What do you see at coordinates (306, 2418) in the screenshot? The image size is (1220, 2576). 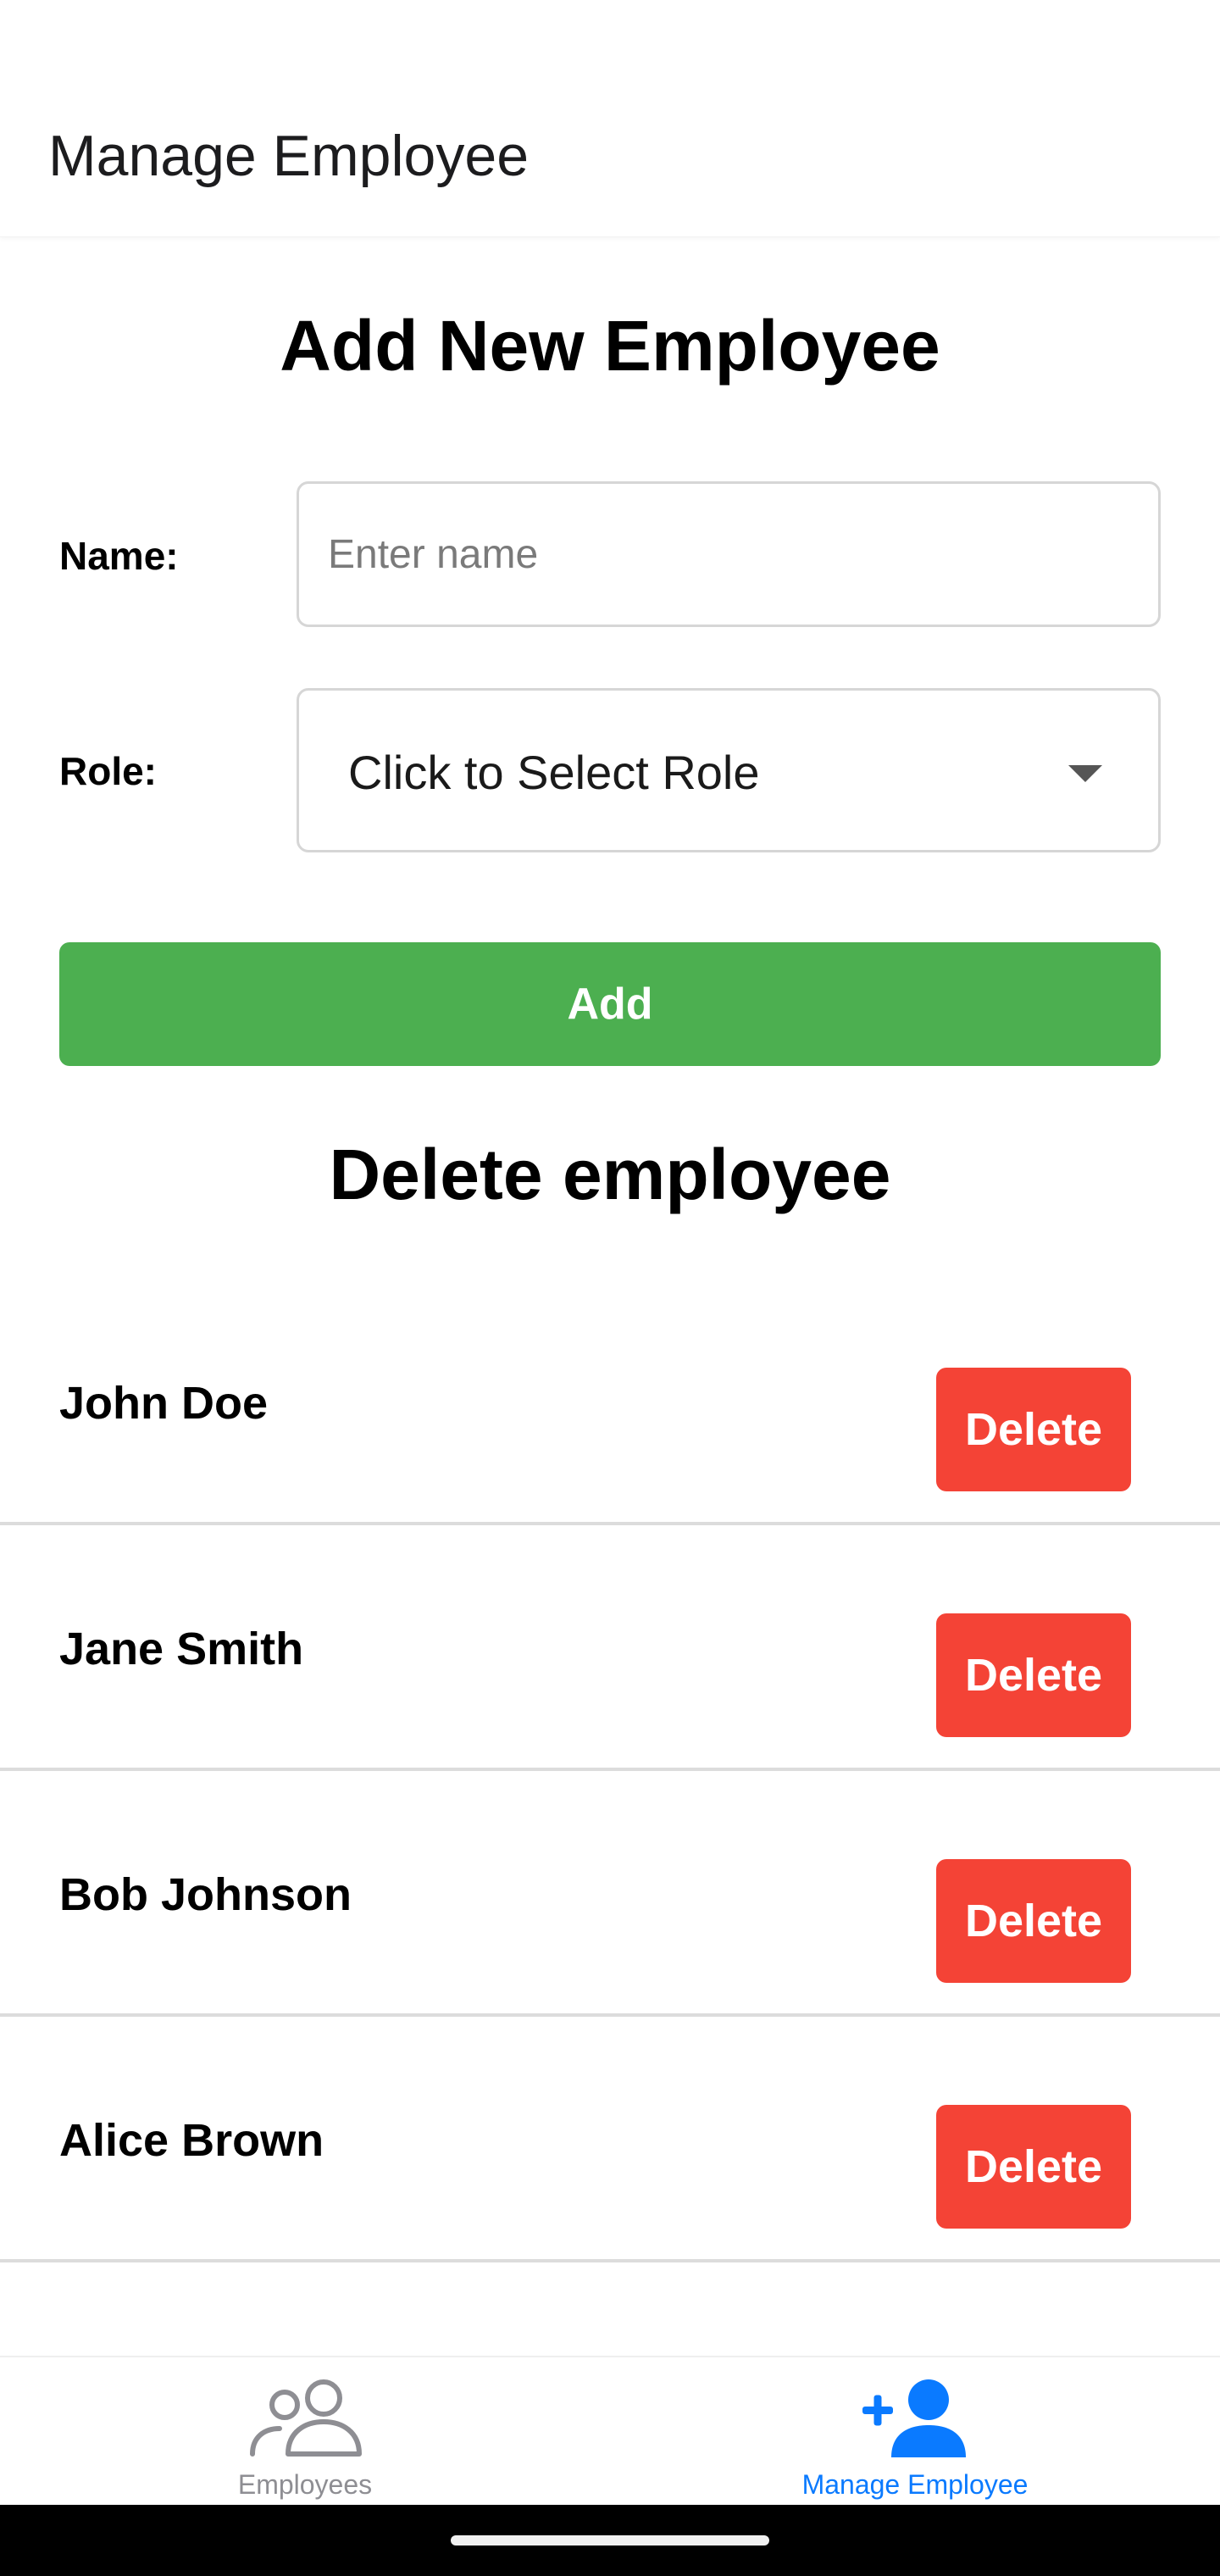 I see `people-outline-icon` at bounding box center [306, 2418].